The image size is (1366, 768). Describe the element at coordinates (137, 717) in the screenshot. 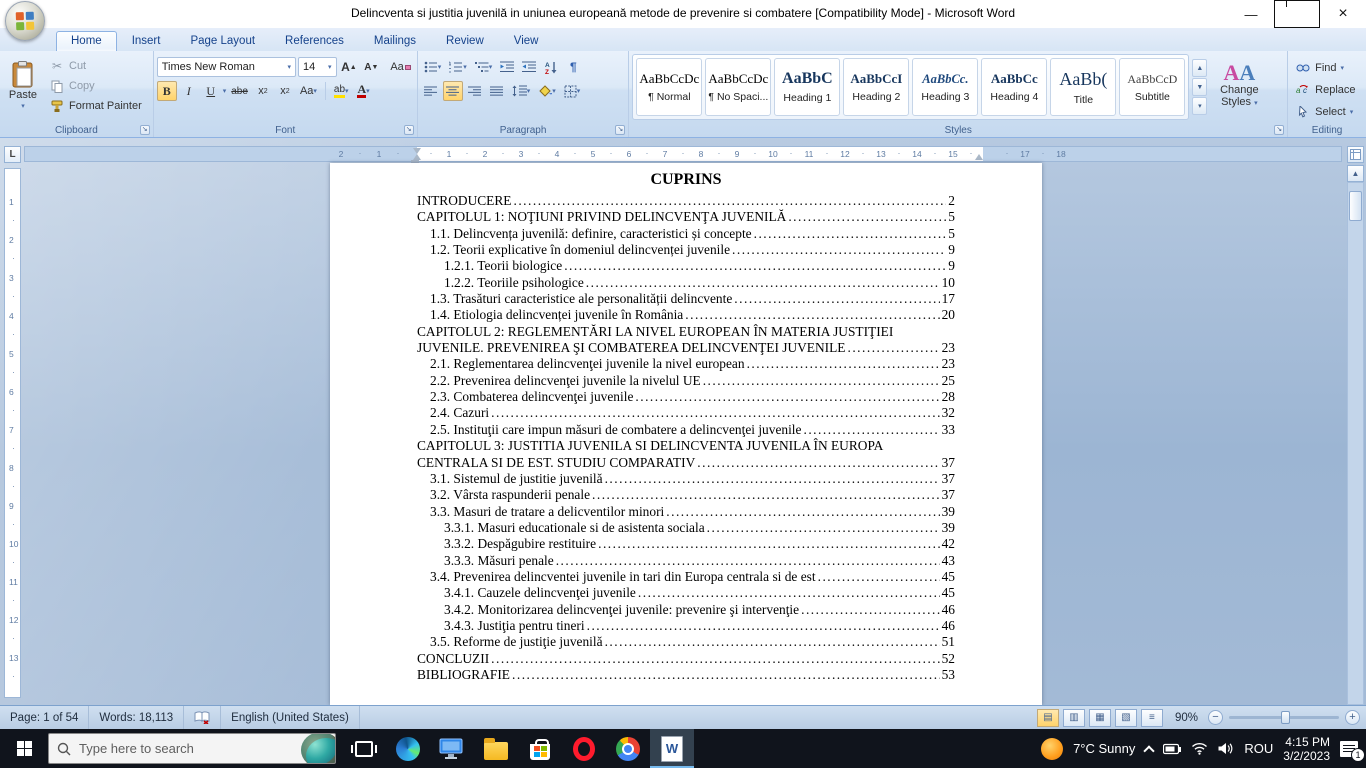

I see `word-count: Words: 18,113` at that location.